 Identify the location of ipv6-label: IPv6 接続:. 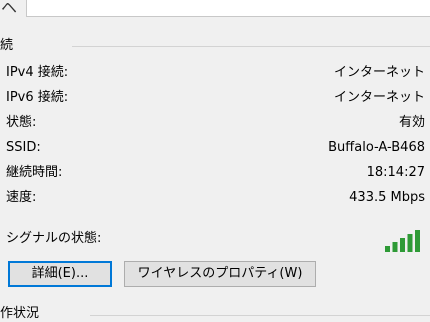
(37, 97).